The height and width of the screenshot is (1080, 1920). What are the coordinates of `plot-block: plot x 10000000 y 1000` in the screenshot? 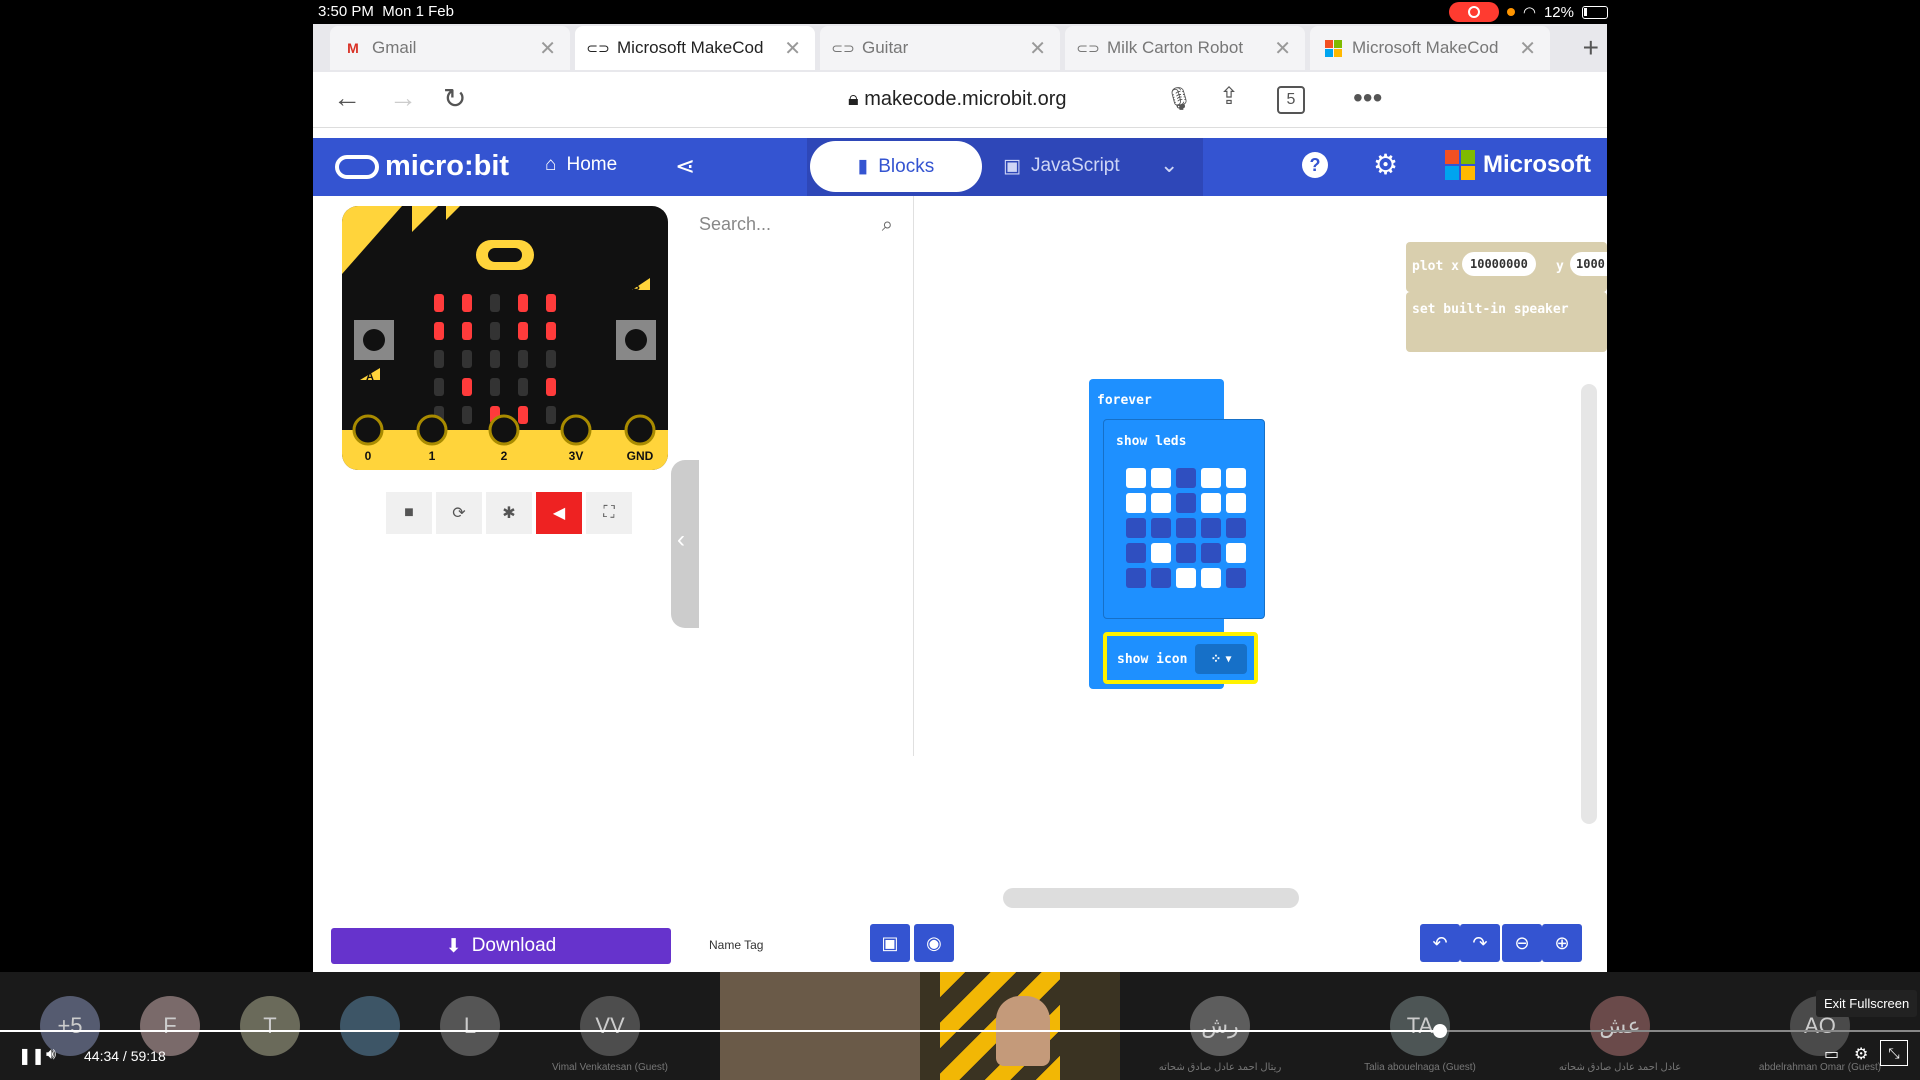 It's located at (1506, 267).